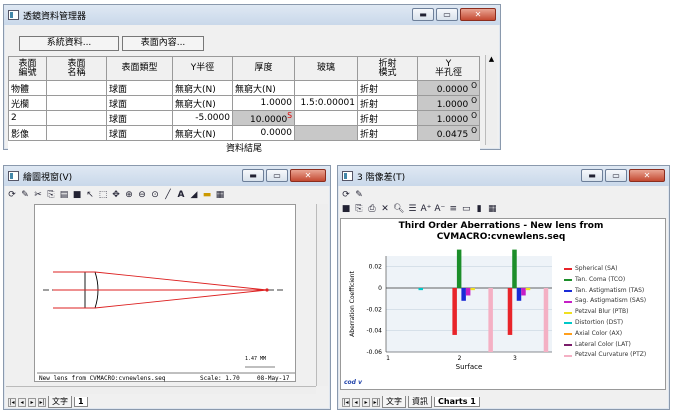  I want to click on zoom-icon: 🔍︎, so click(398, 209).